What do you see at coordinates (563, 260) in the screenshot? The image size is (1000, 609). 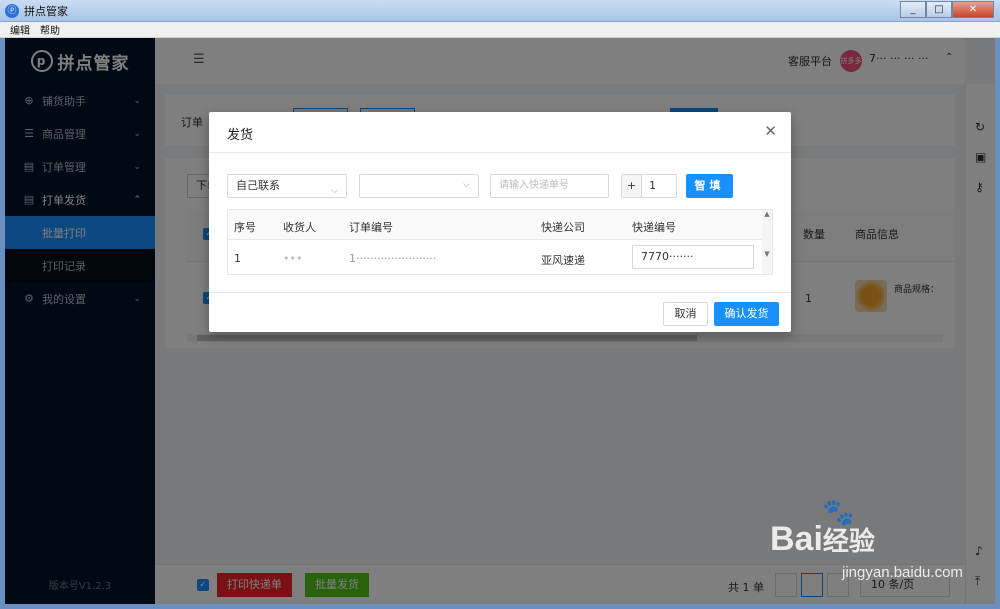 I see `row-courier: 亚风速递` at bounding box center [563, 260].